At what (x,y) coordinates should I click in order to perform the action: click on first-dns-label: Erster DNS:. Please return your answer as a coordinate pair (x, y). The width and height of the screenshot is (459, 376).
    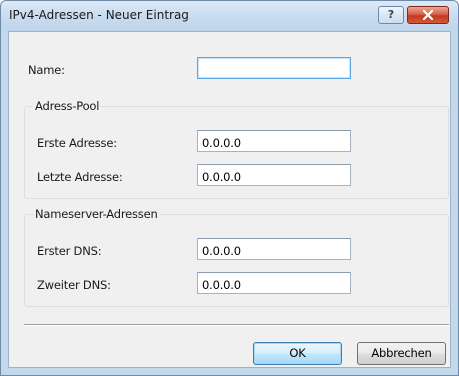
    Looking at the image, I should click on (69, 251).